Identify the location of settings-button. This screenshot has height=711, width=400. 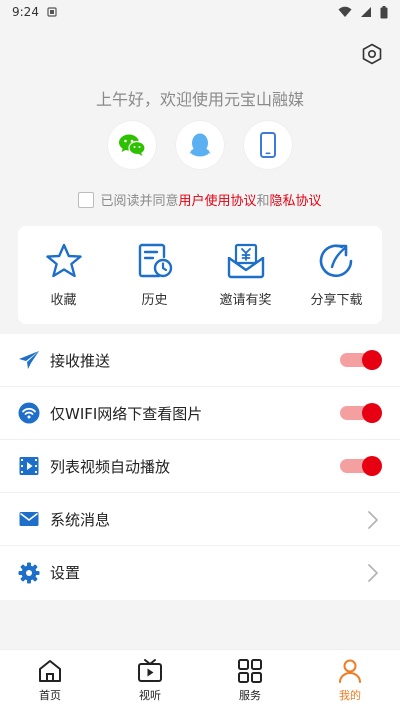
(372, 54).